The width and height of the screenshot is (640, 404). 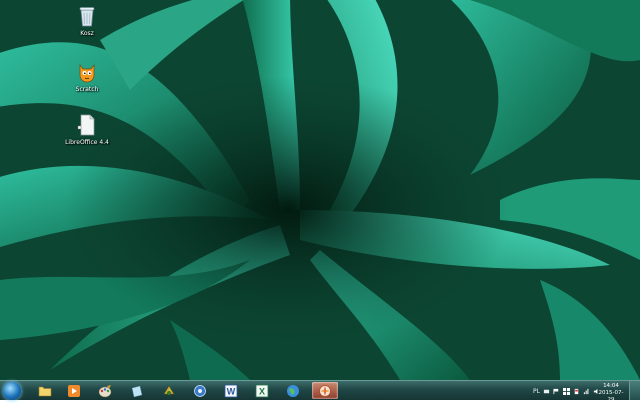 I want to click on recycle-bin-icon, so click(x=87, y=16).